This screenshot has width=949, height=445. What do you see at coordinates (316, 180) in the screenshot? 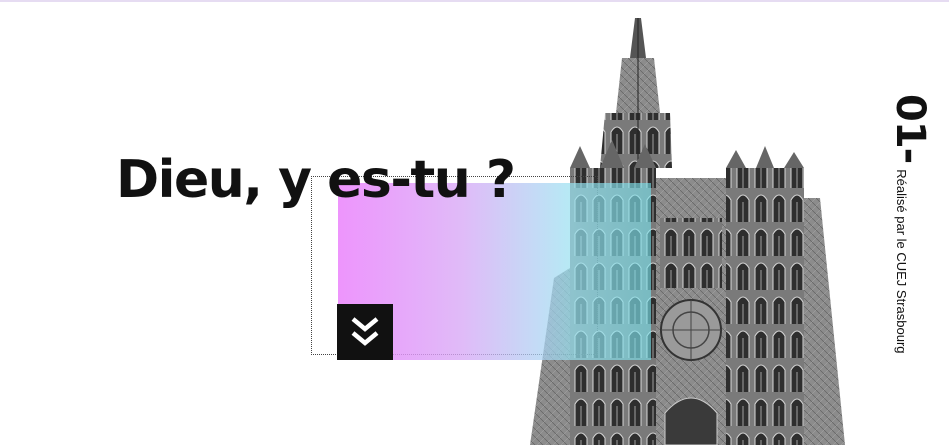
I see `page-title: Dieu, y es-tu ?` at bounding box center [316, 180].